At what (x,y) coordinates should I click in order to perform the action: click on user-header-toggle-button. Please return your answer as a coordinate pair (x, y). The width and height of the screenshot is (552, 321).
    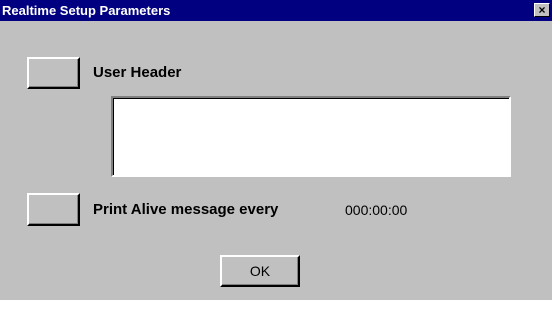
    Looking at the image, I should click on (53, 73).